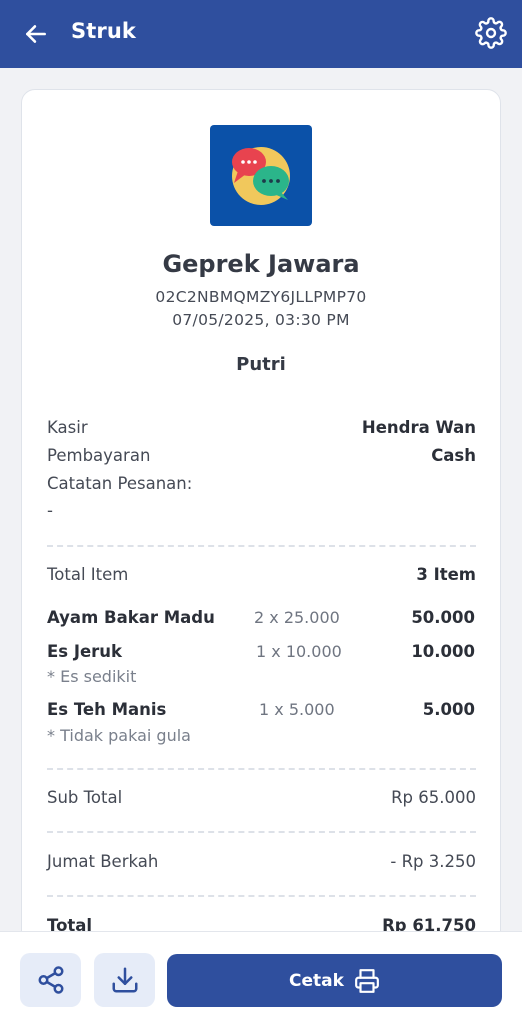  Describe the element at coordinates (261, 34) in the screenshot. I see `app-bar: Struk` at that location.